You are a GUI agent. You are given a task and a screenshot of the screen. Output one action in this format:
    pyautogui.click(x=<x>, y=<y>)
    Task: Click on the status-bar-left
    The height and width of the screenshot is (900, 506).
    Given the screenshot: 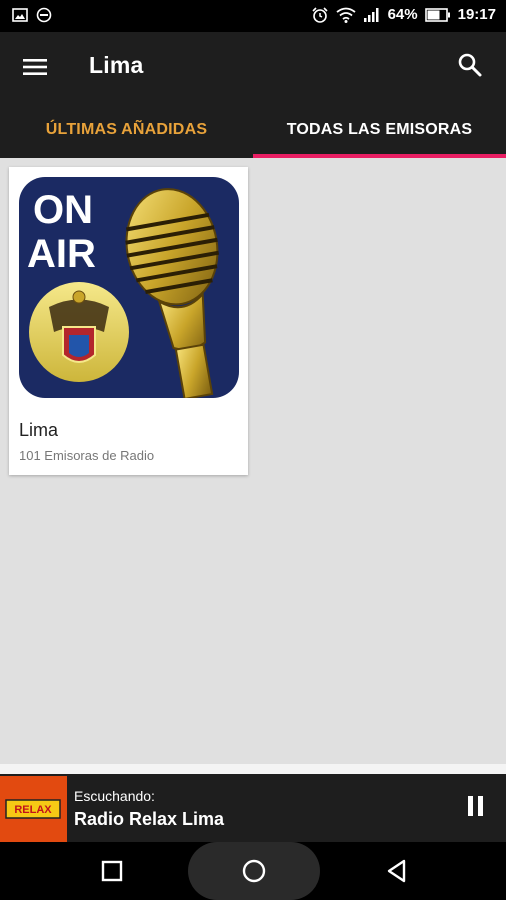 What is the action you would take?
    pyautogui.click(x=32, y=15)
    